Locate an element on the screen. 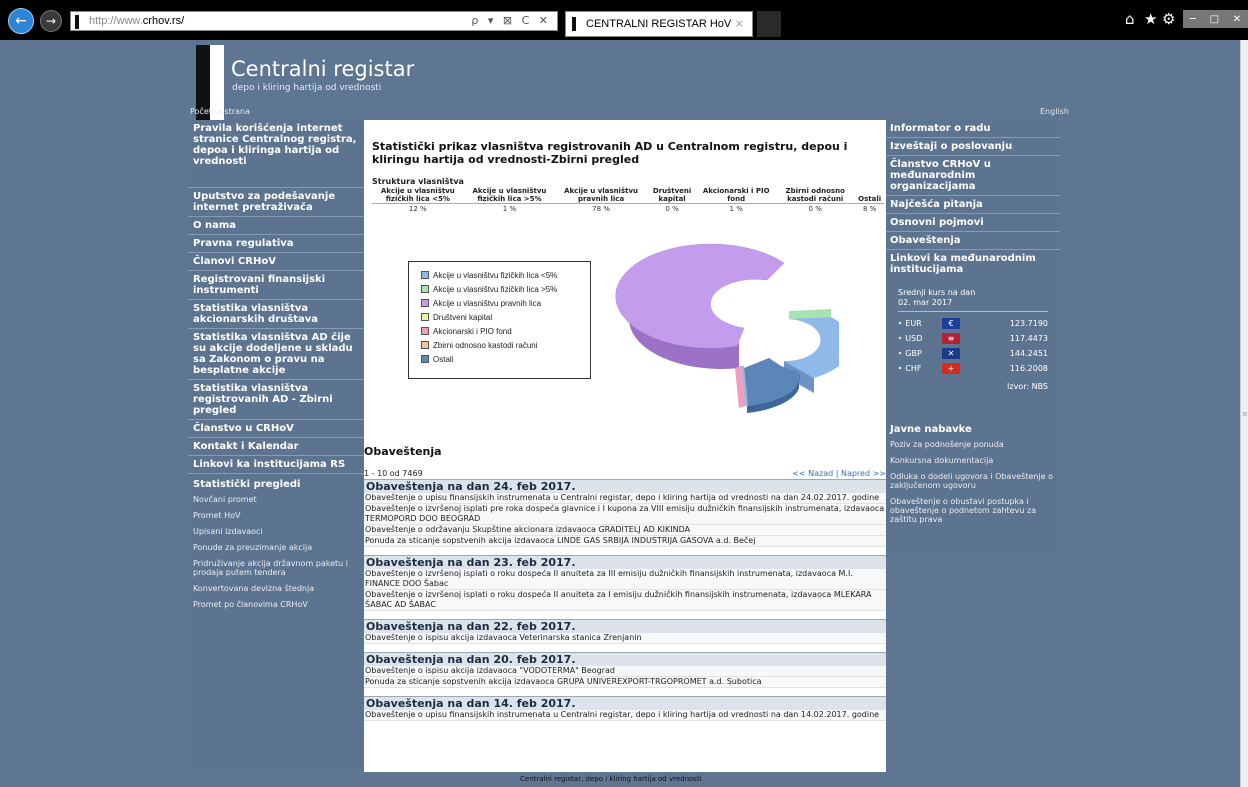 The width and height of the screenshot is (1248, 787). news-day-title: Obaveštenja na dan 22. feb 2017. is located at coordinates (625, 626).